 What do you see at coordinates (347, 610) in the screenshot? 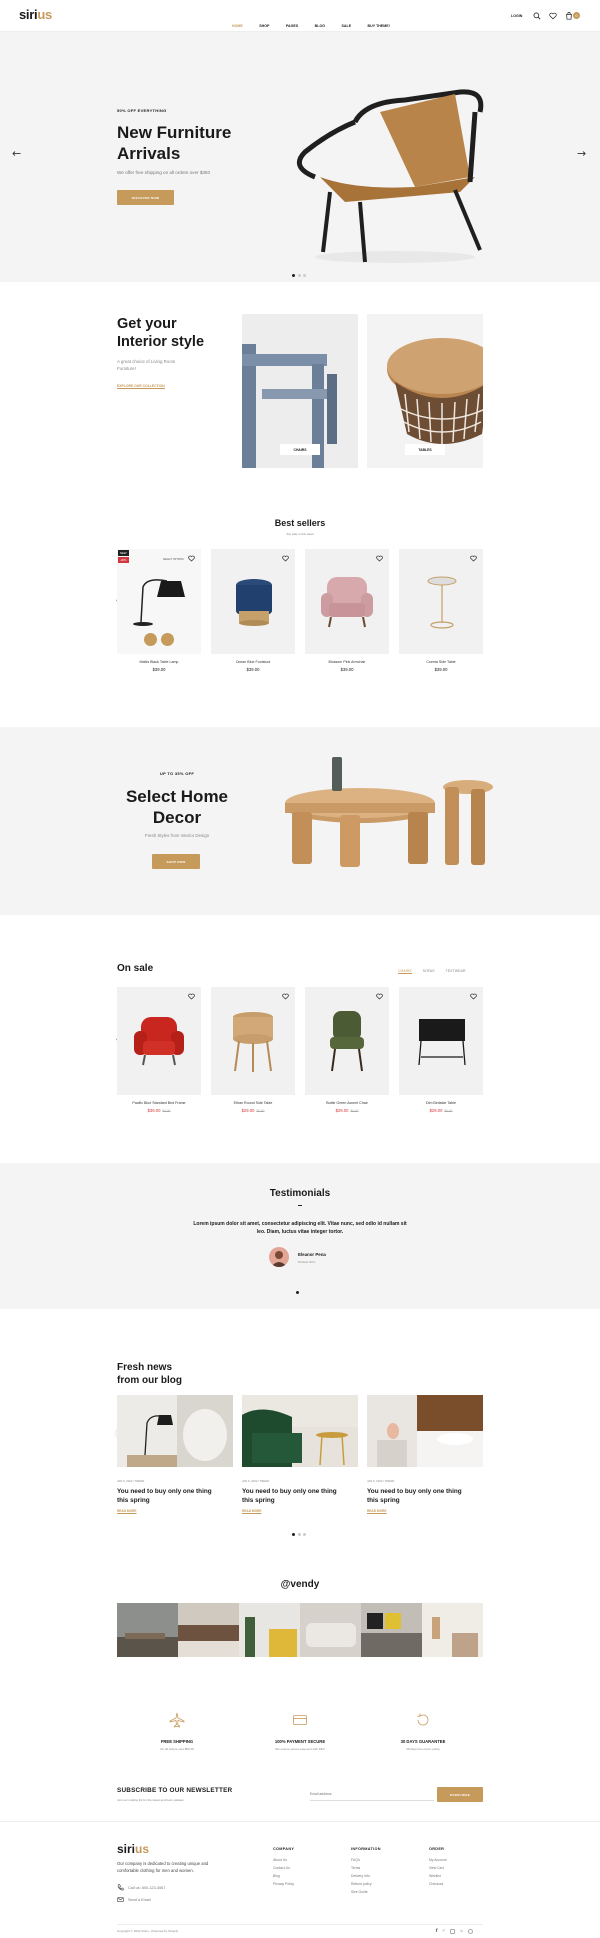
I see `product-card: Blossom Pink Armchair $39.00` at bounding box center [347, 610].